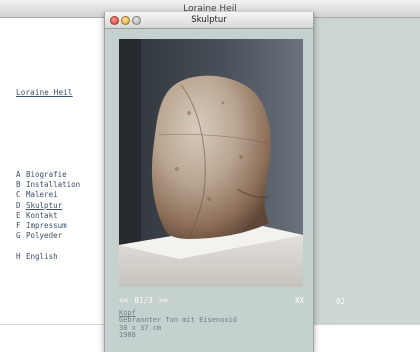  I want to click on artist-name-link: Loraine Heil, so click(44, 92).